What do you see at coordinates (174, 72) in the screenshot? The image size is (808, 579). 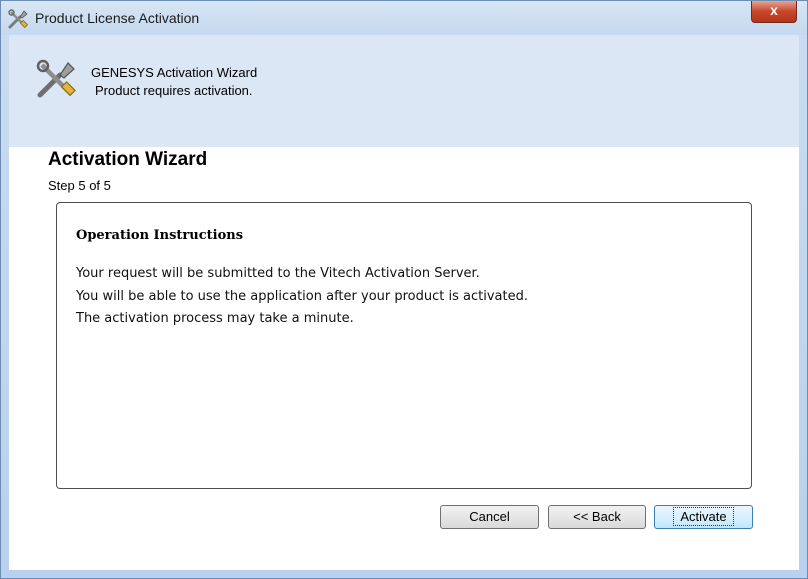 I see `header-title: GENESYS Activation Wizard` at bounding box center [174, 72].